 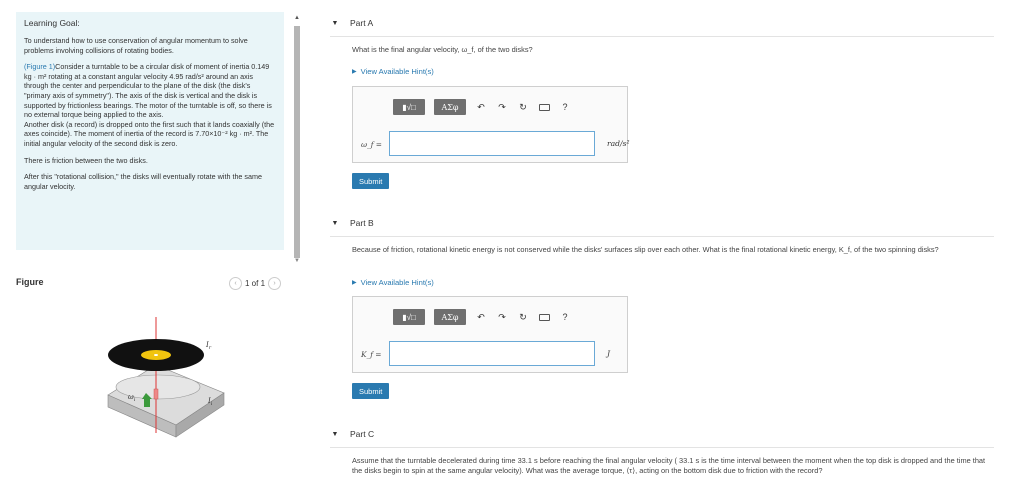 I want to click on learning-goal-title: Learning Goal:, so click(x=52, y=23).